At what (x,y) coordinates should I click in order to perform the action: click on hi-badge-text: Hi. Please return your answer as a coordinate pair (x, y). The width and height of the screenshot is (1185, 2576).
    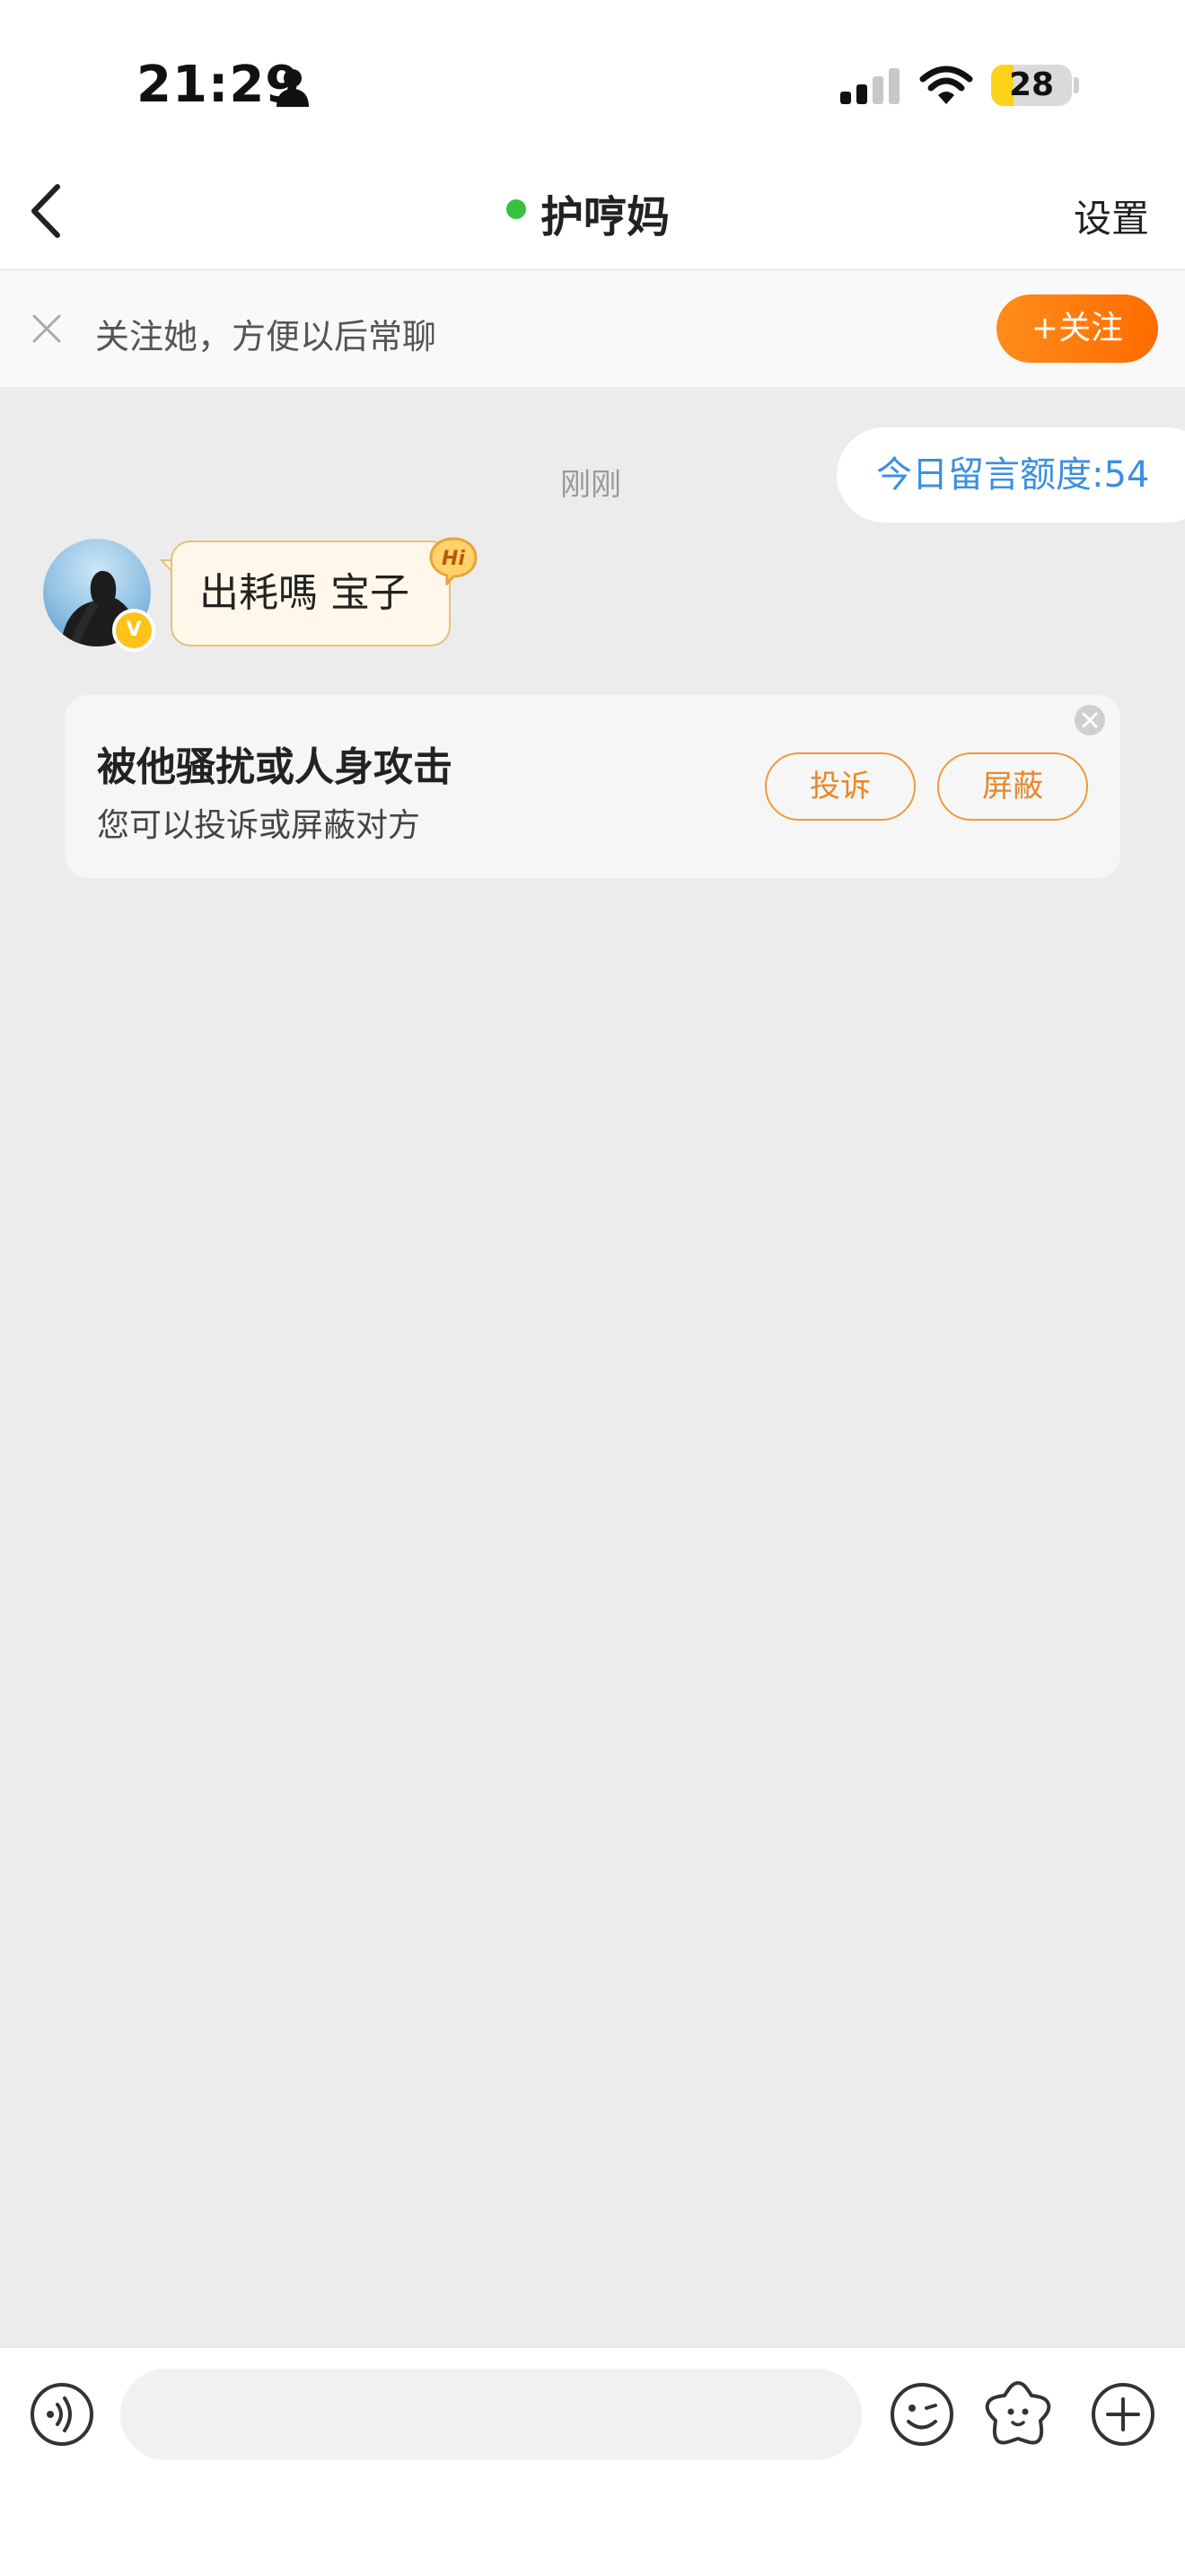
    Looking at the image, I should click on (453, 559).